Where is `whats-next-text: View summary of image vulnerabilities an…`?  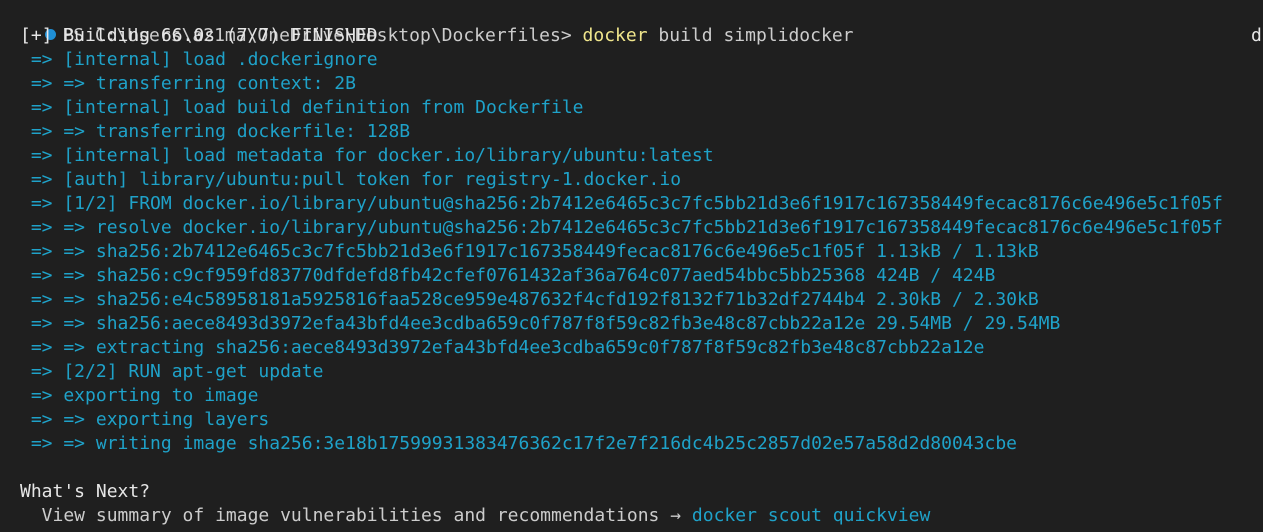
whats-next-text: View summary of image vulnerabilities an… is located at coordinates (356, 515).